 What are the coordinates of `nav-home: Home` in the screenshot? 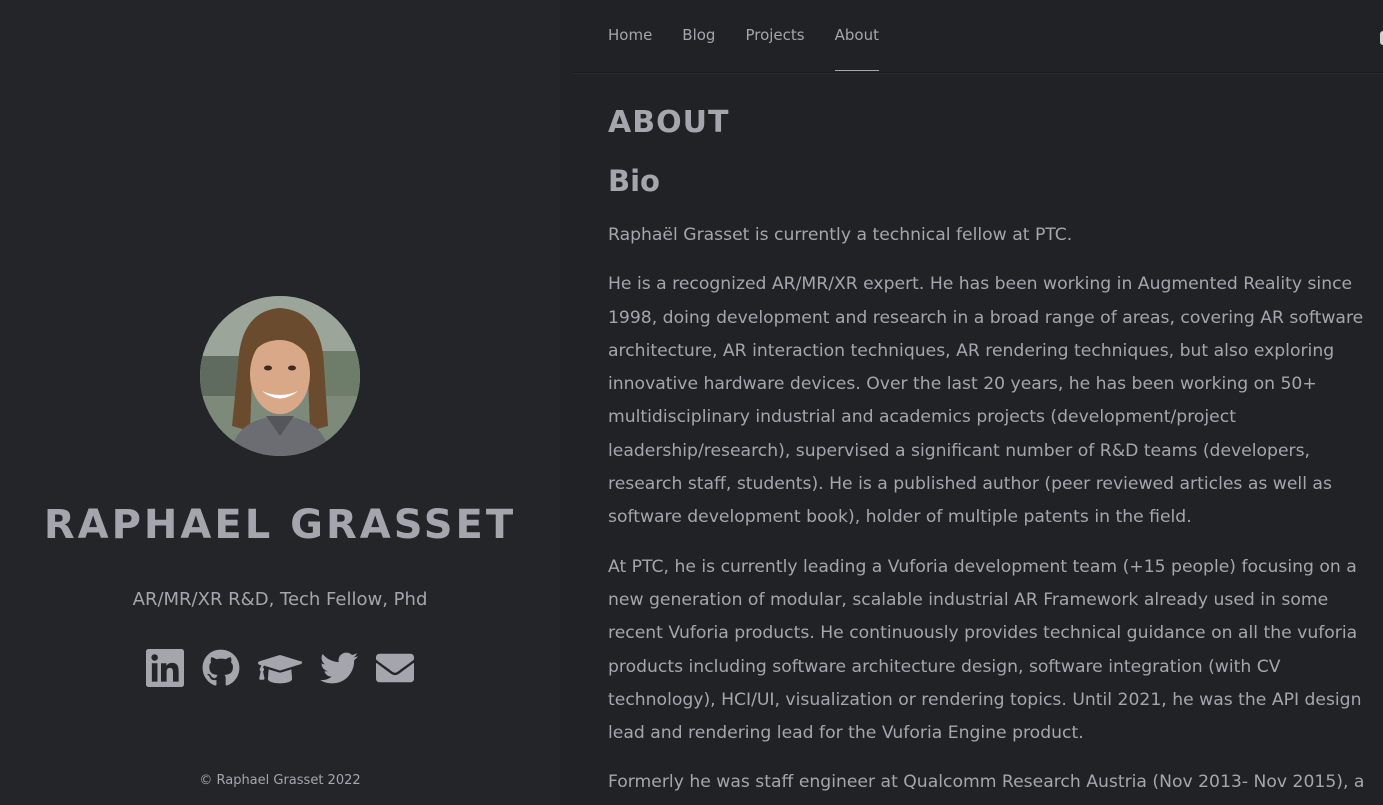 It's located at (630, 35).